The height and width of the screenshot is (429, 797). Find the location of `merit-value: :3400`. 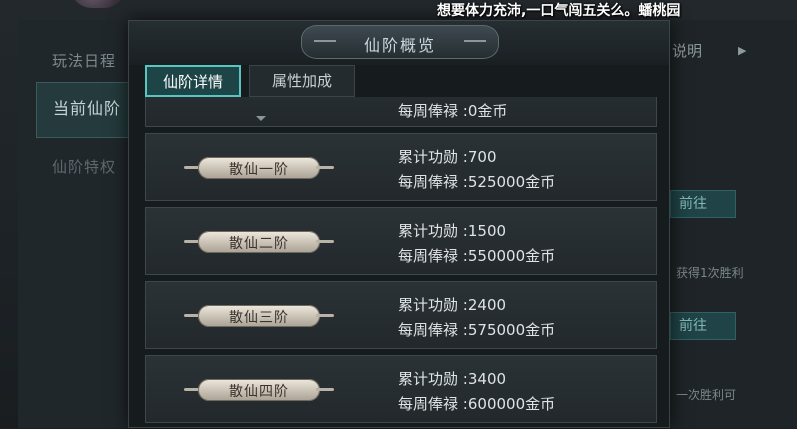

merit-value: :3400 is located at coordinates (484, 379).